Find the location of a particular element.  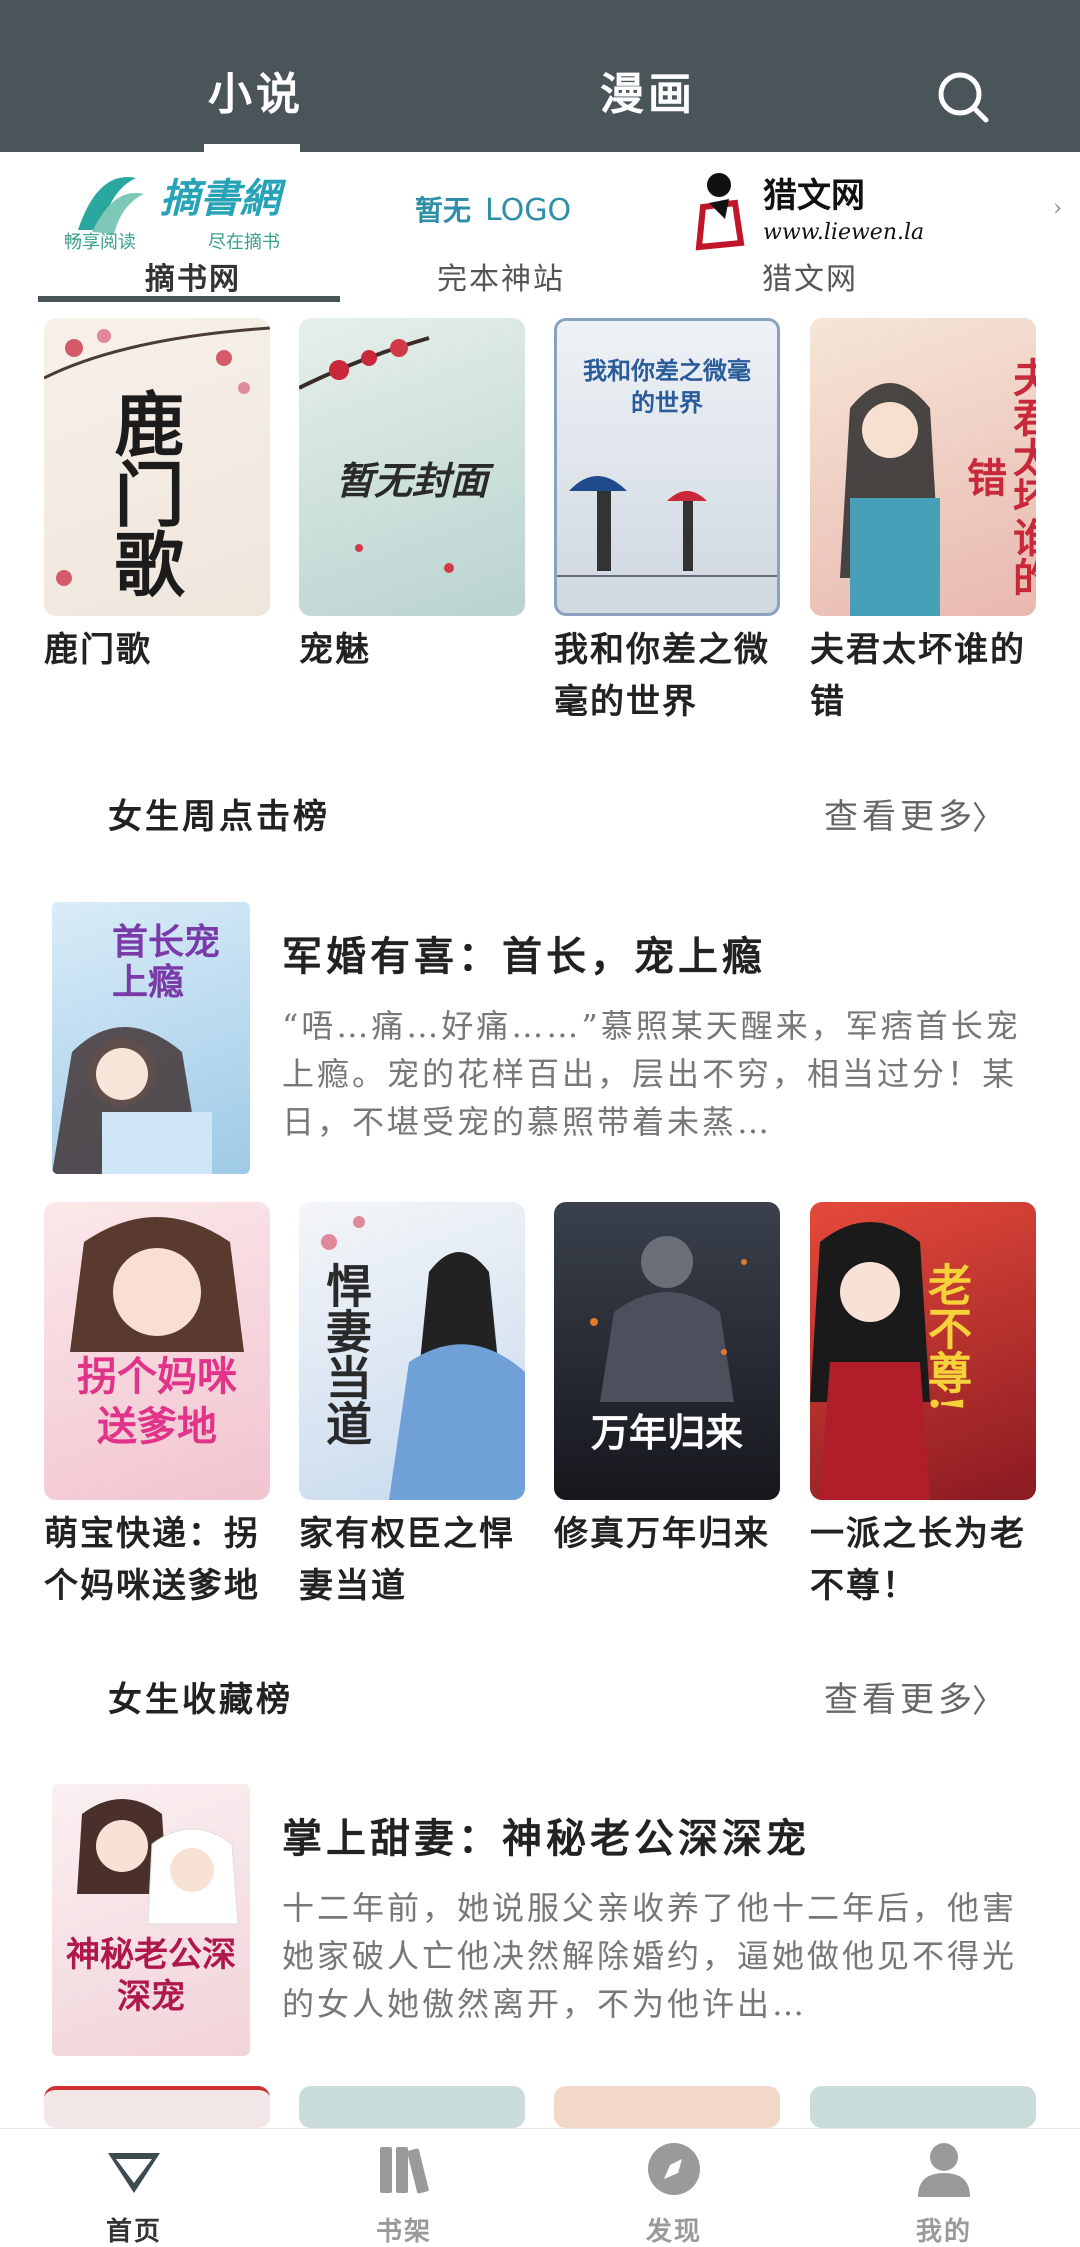

cover-title-art: 夫君太坏谁的错 is located at coordinates (998, 477).